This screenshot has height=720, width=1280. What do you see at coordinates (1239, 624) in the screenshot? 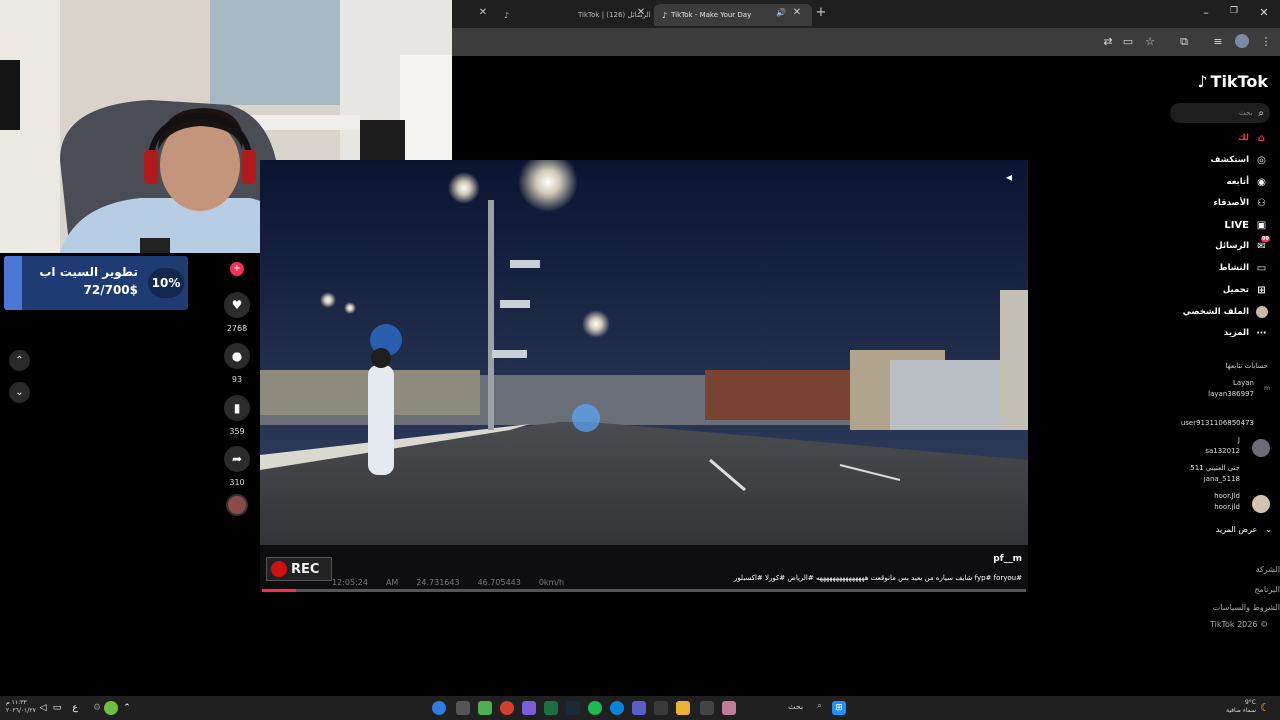
I see `copyright: TikTok 2026 ©` at bounding box center [1239, 624].